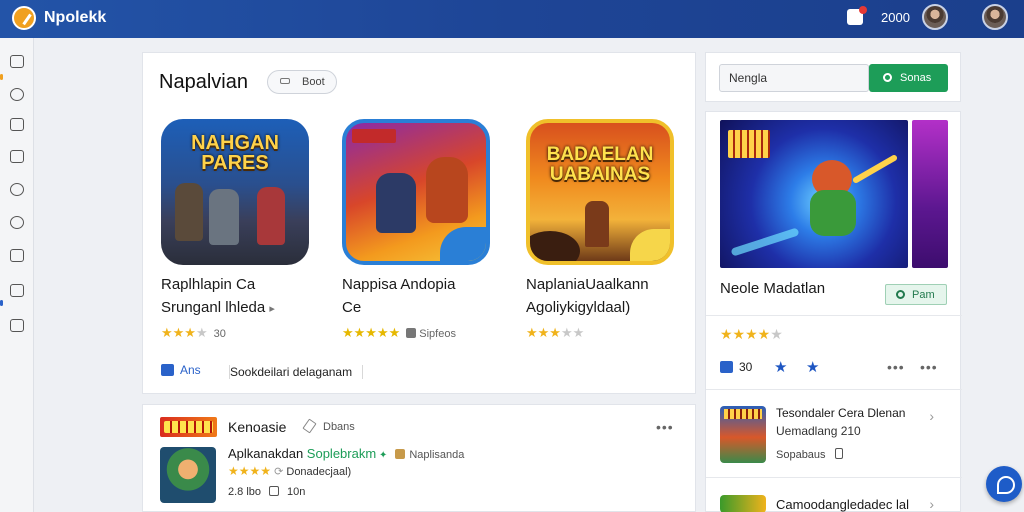  I want to click on tag-icon, so click(17, 222).